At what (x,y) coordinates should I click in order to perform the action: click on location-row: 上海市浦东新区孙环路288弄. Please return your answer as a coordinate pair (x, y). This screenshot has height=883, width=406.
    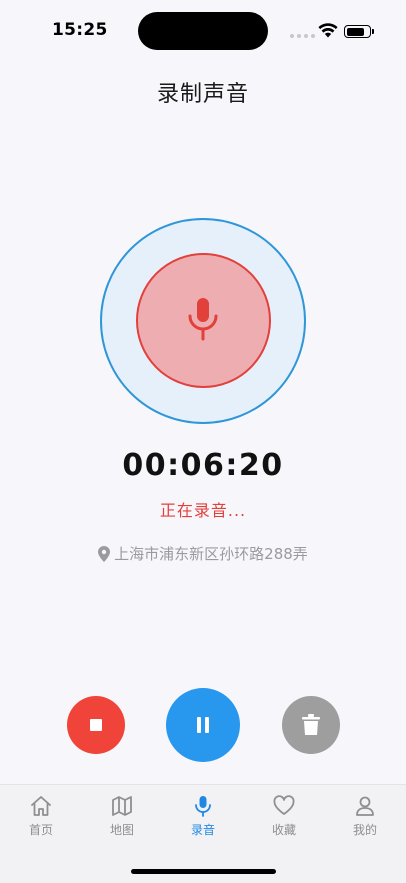
    Looking at the image, I should click on (203, 553).